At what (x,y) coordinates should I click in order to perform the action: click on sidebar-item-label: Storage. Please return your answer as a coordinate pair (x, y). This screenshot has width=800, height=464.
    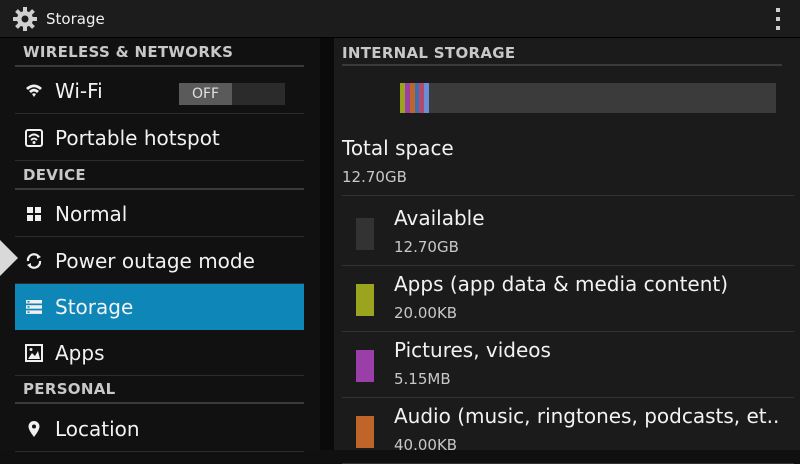
    Looking at the image, I should click on (94, 307).